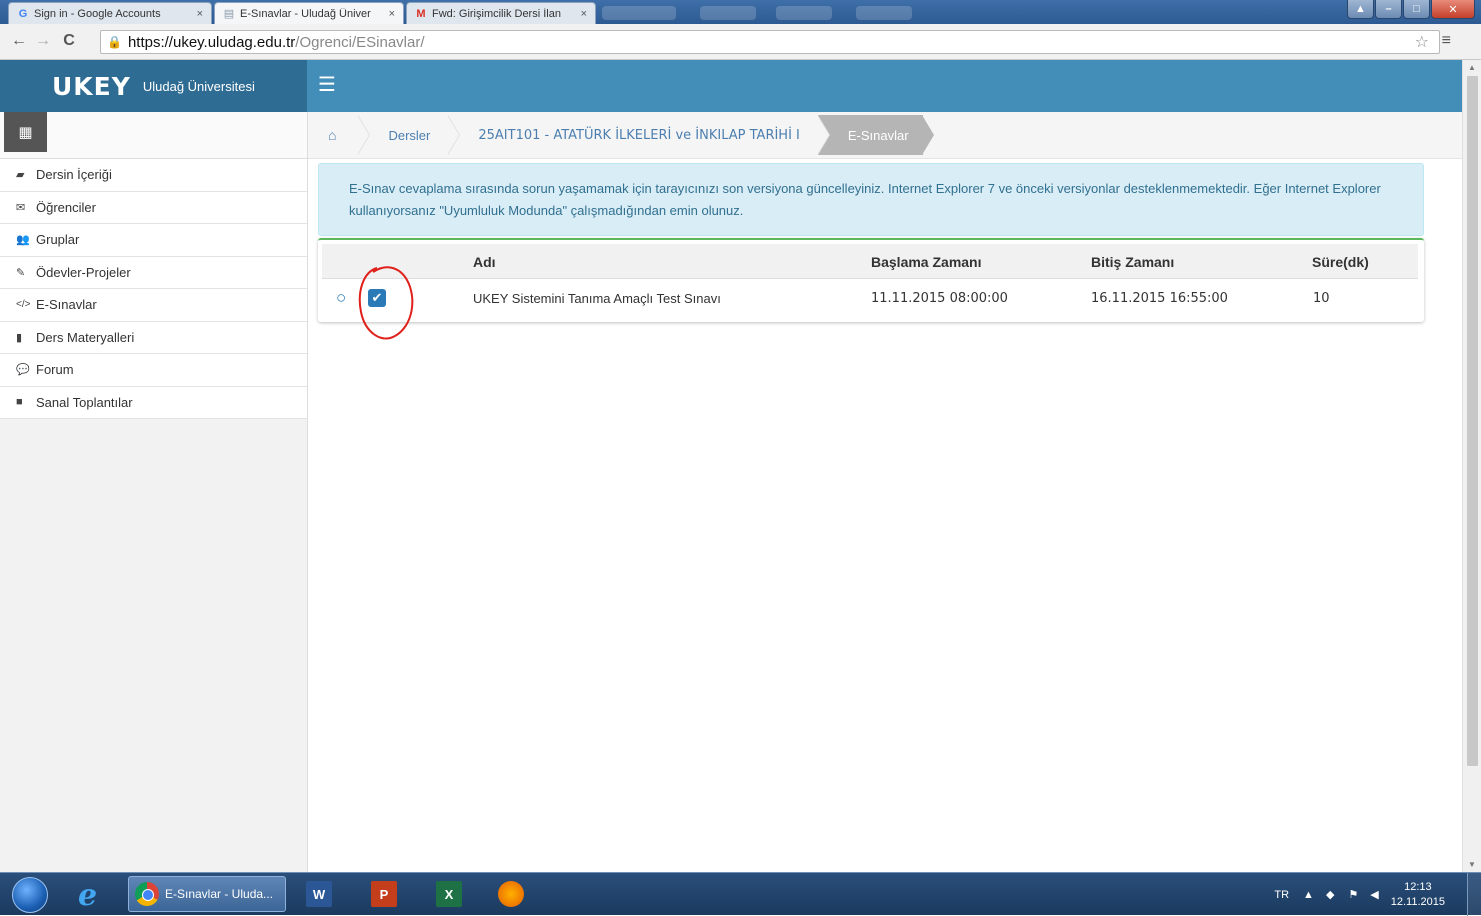 The width and height of the screenshot is (1481, 916). Describe the element at coordinates (19, 41) in the screenshot. I see `back-icon: ←` at that location.